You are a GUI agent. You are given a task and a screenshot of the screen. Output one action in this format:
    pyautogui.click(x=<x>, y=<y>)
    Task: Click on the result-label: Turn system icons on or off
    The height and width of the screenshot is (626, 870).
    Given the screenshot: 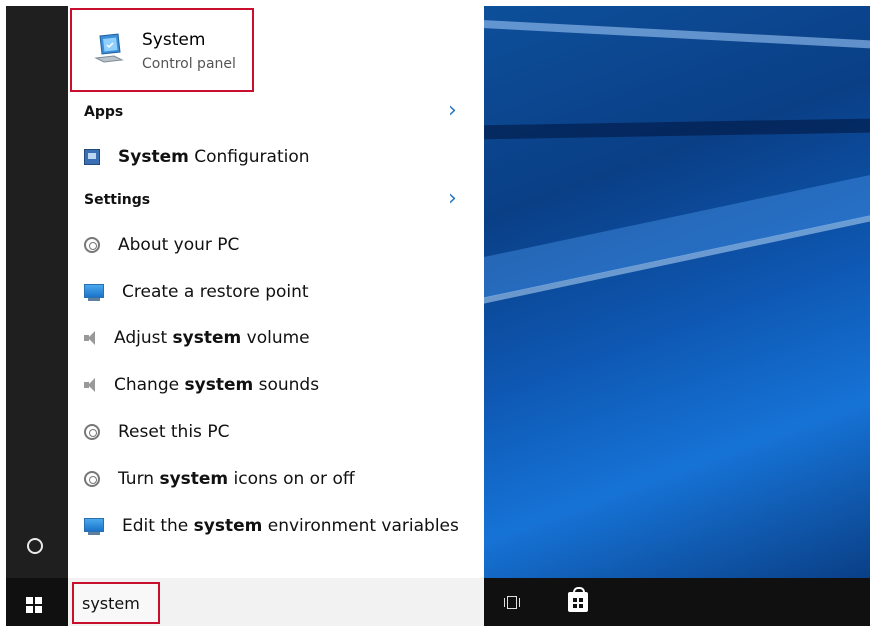 What is the action you would take?
    pyautogui.click(x=236, y=479)
    